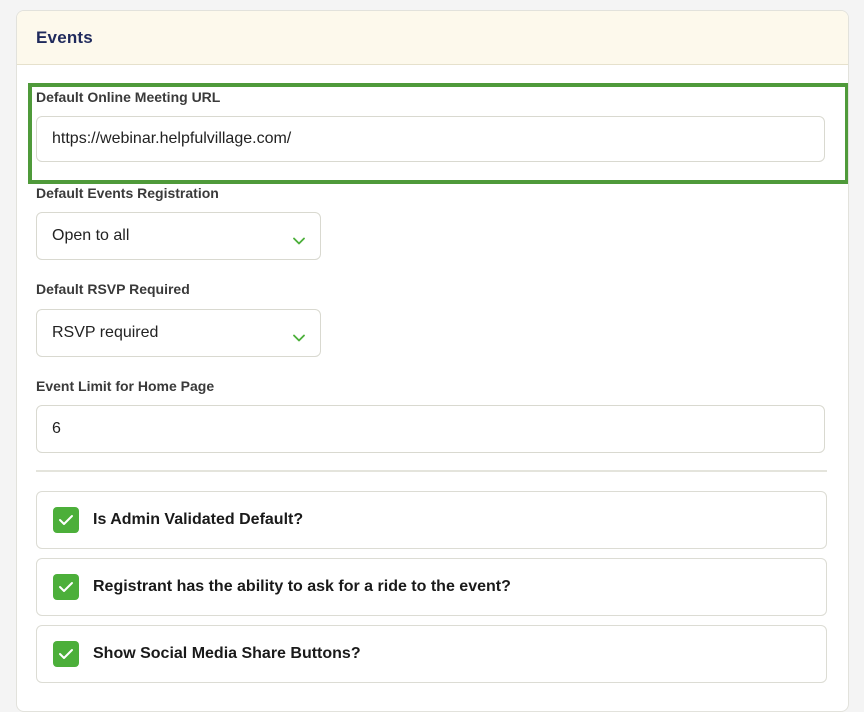 The image size is (864, 712). Describe the element at coordinates (125, 386) in the screenshot. I see `event-limit-label: Event Limit for Home Page` at that location.